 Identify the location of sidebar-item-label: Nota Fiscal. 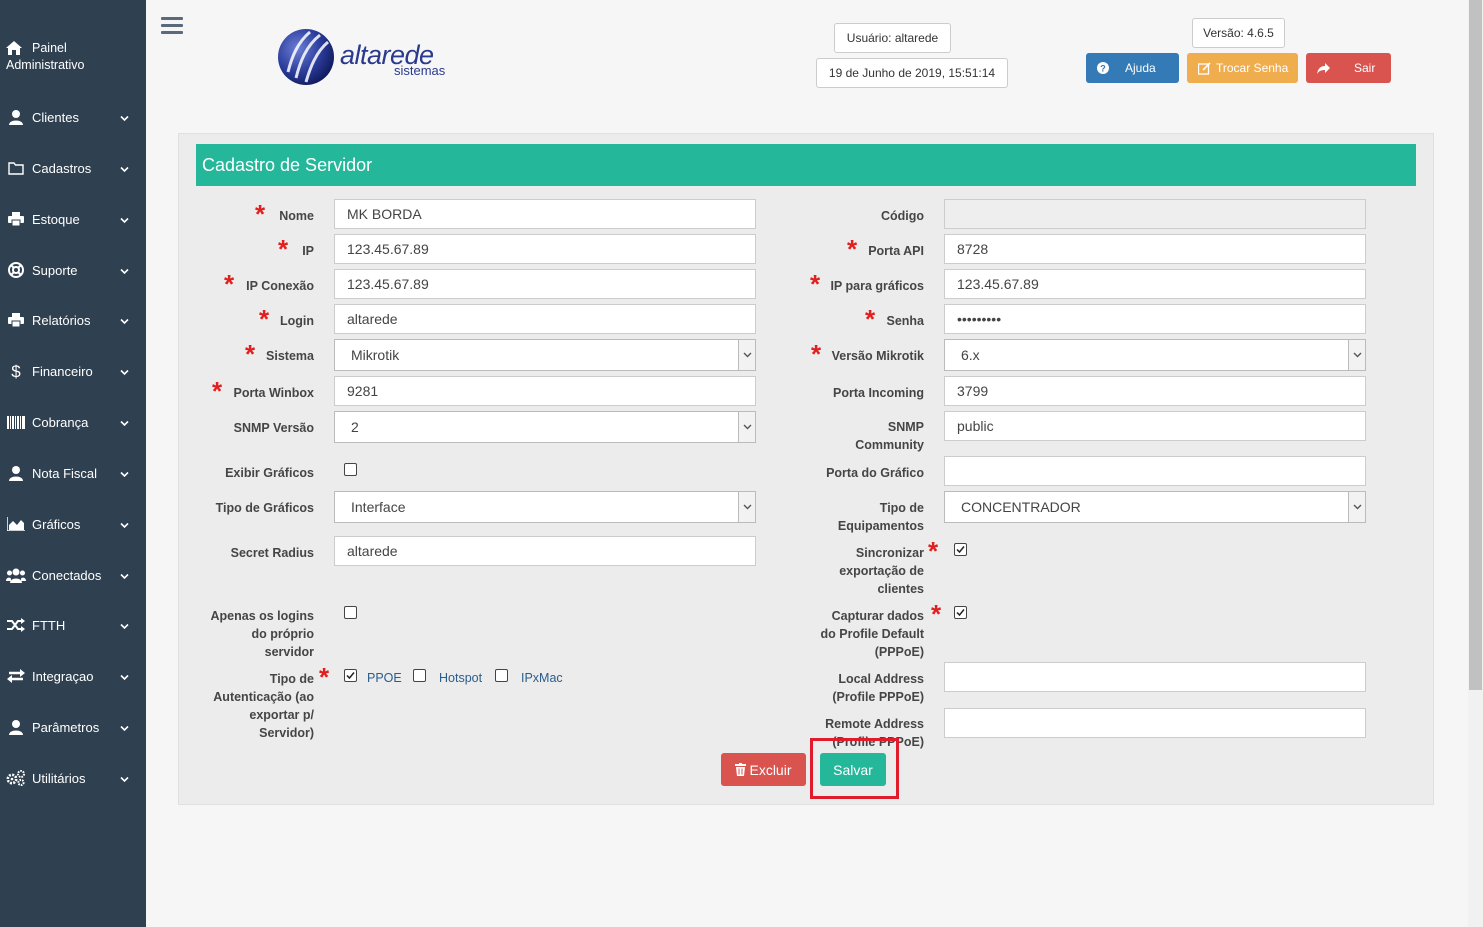
(65, 473).